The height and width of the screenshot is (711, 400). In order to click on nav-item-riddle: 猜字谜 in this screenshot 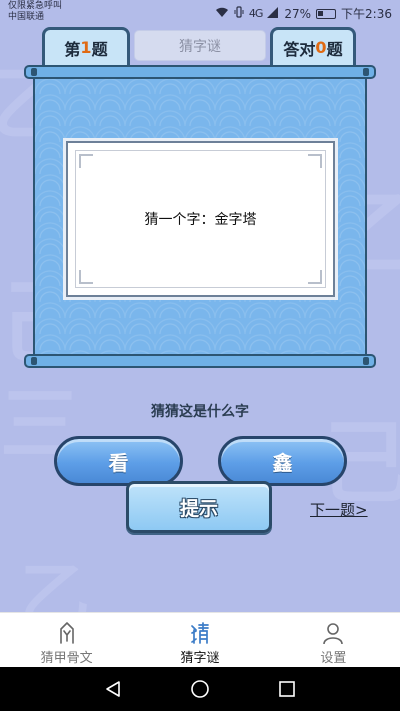, I will do `click(199, 640)`.